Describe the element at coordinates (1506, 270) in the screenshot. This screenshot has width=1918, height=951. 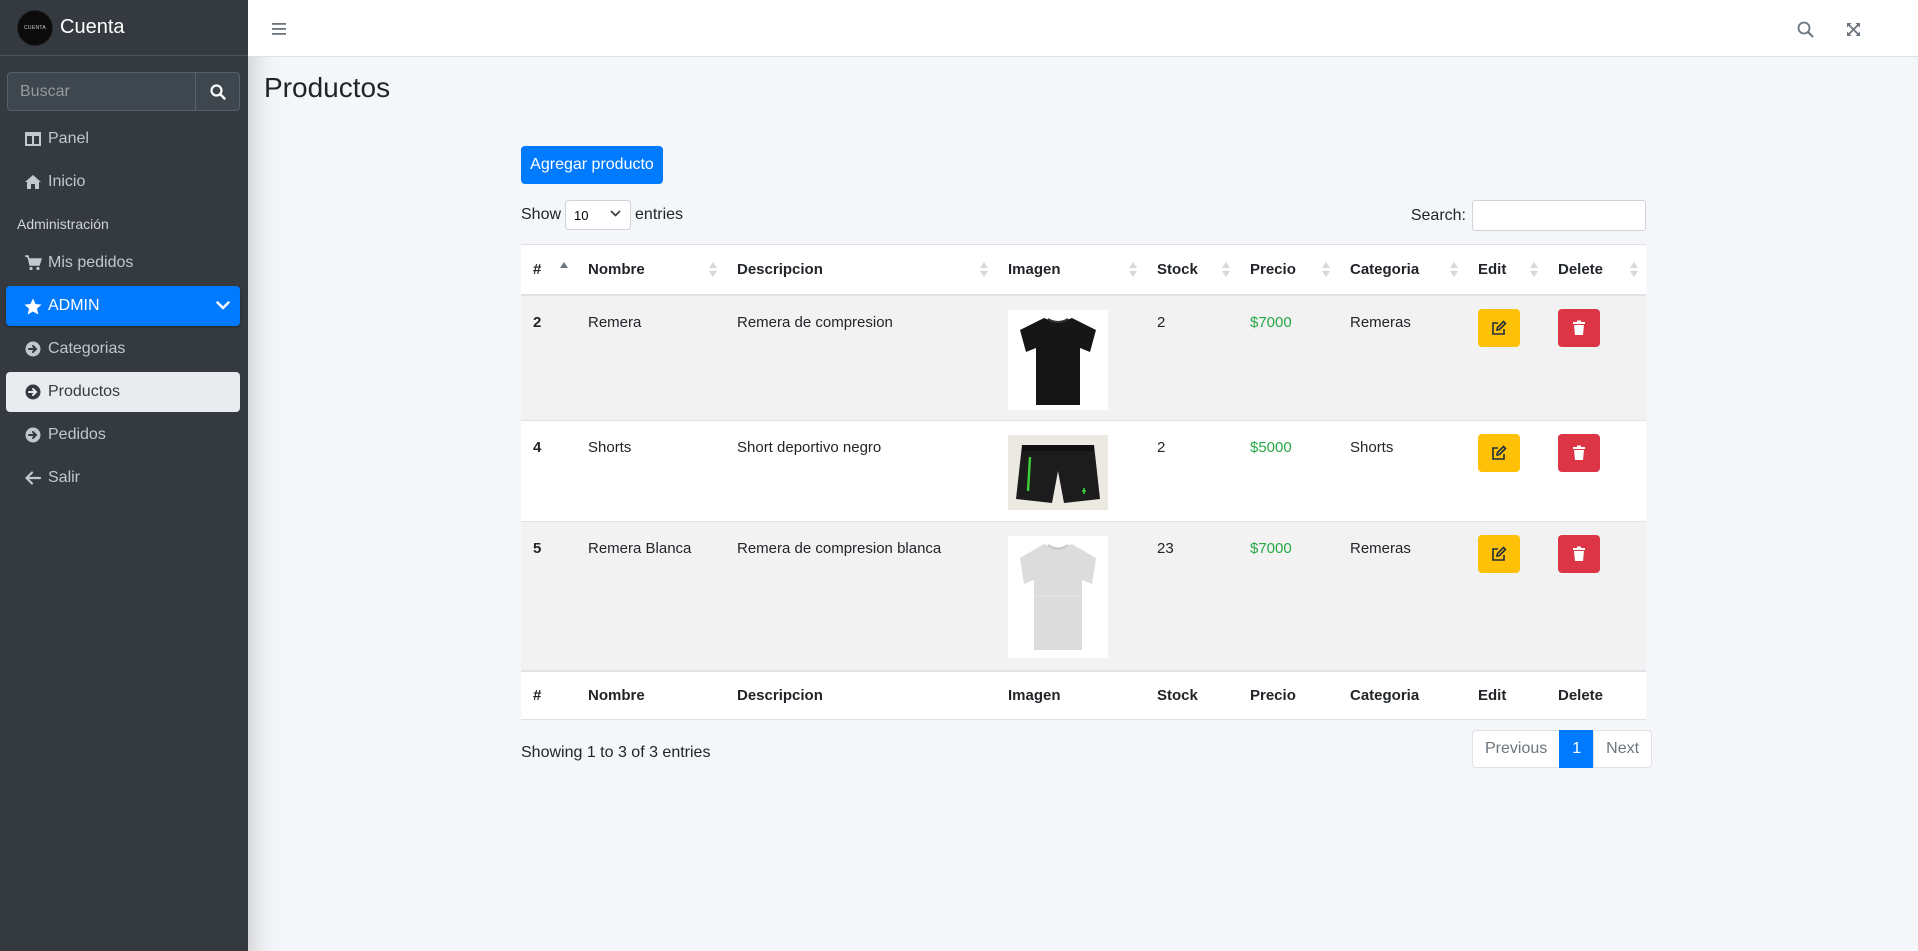
I see `col-header-edit: Edit` at that location.